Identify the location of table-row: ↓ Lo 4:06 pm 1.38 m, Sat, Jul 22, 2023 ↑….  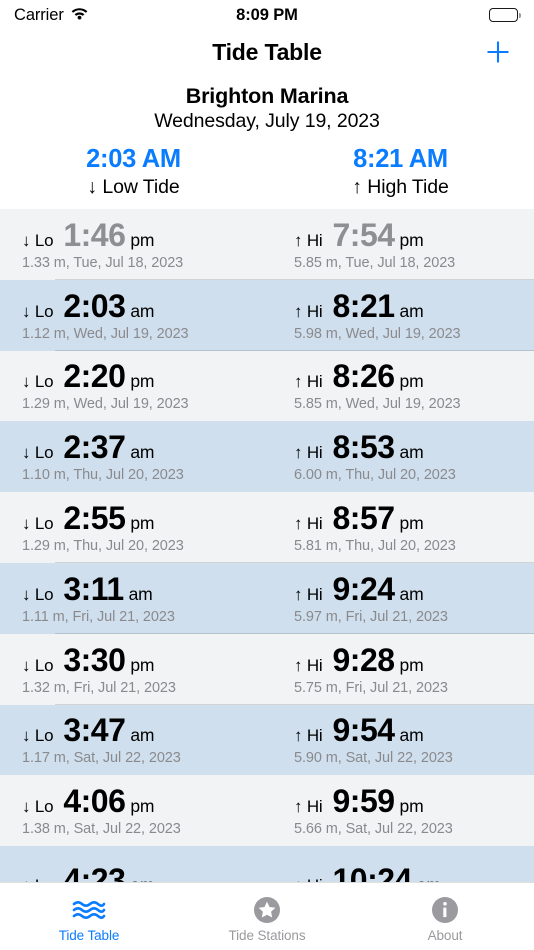
(267, 811).